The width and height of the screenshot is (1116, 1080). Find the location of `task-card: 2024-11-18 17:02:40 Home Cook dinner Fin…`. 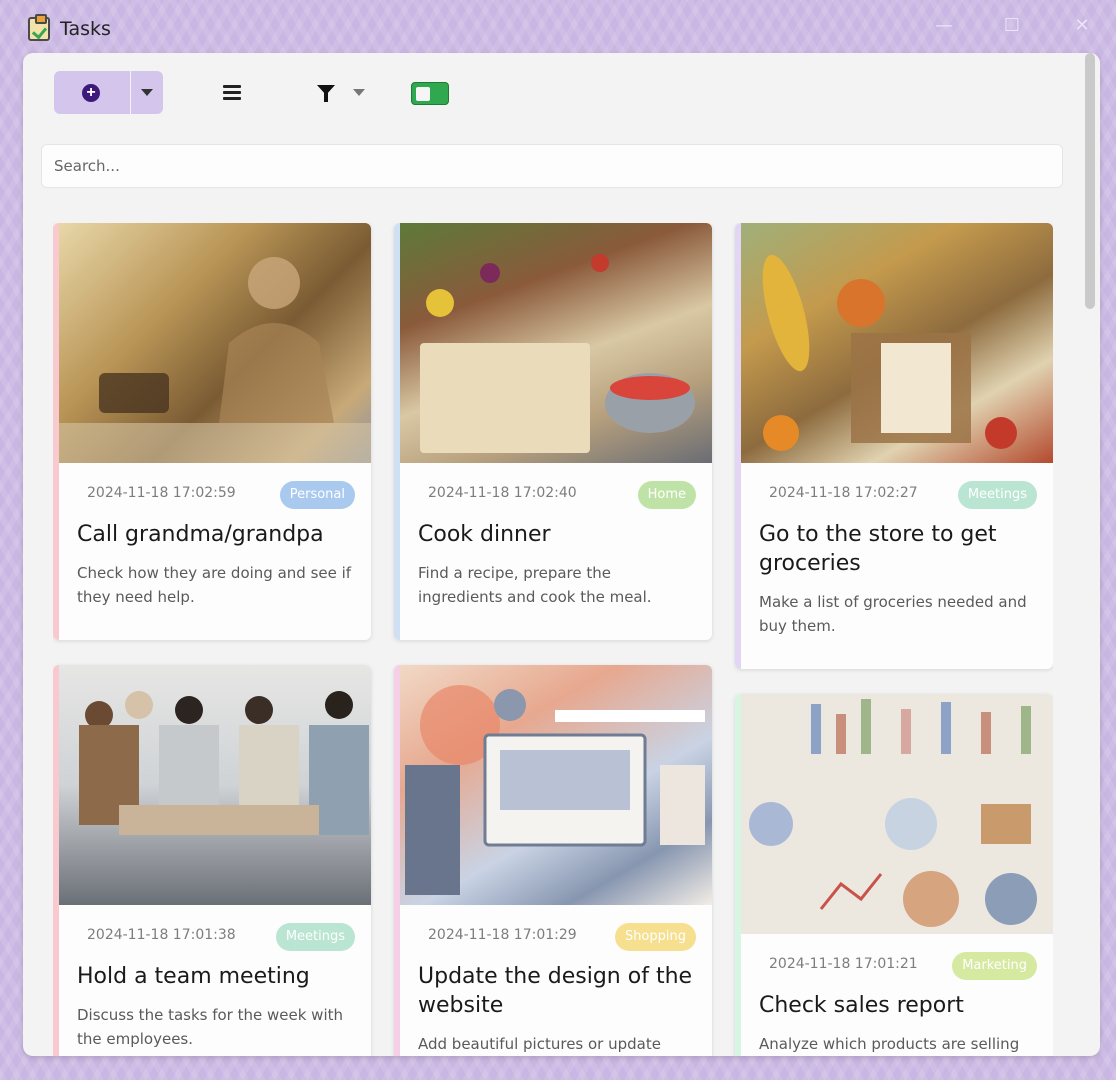

task-card: 2024-11-18 17:02:40 Home Cook dinner Fin… is located at coordinates (553, 431).